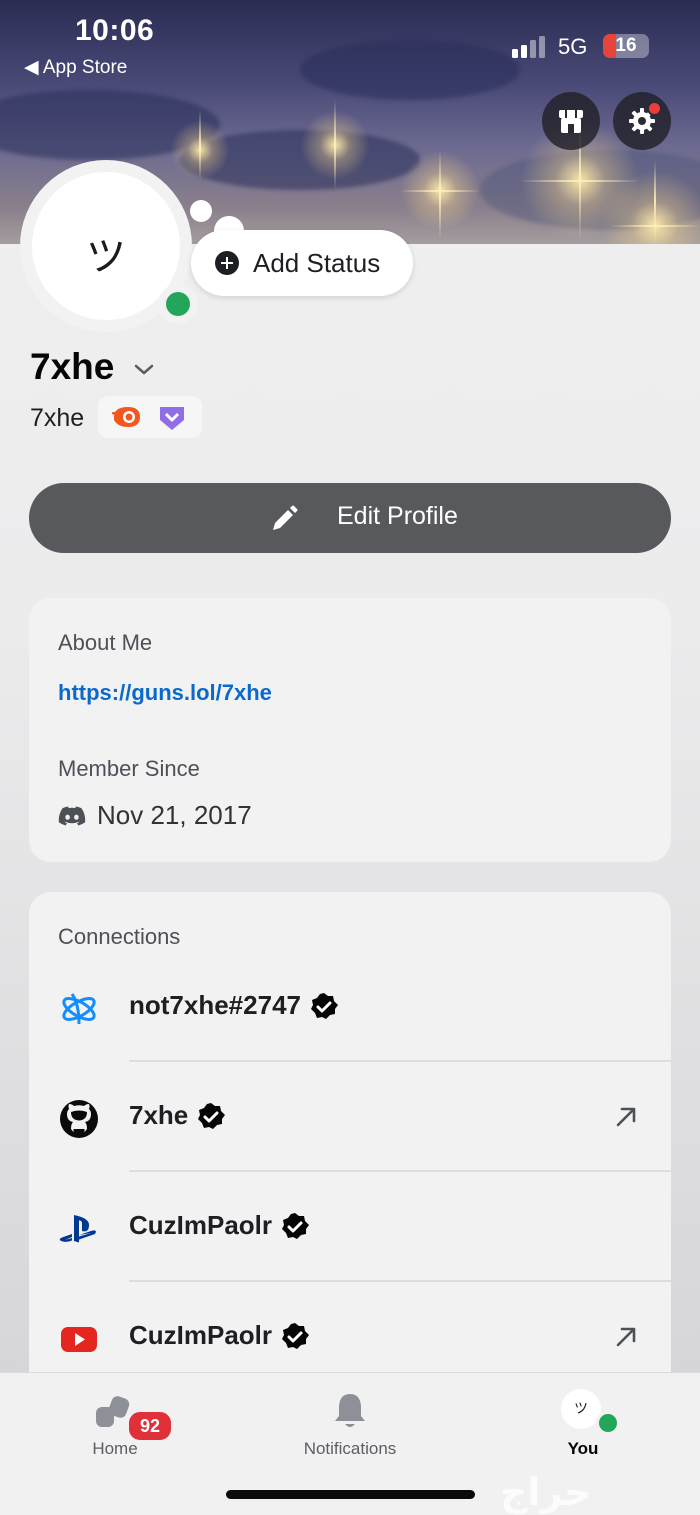  Describe the element at coordinates (215, 1005) in the screenshot. I see `connection-name: not7xhe#2747` at that location.